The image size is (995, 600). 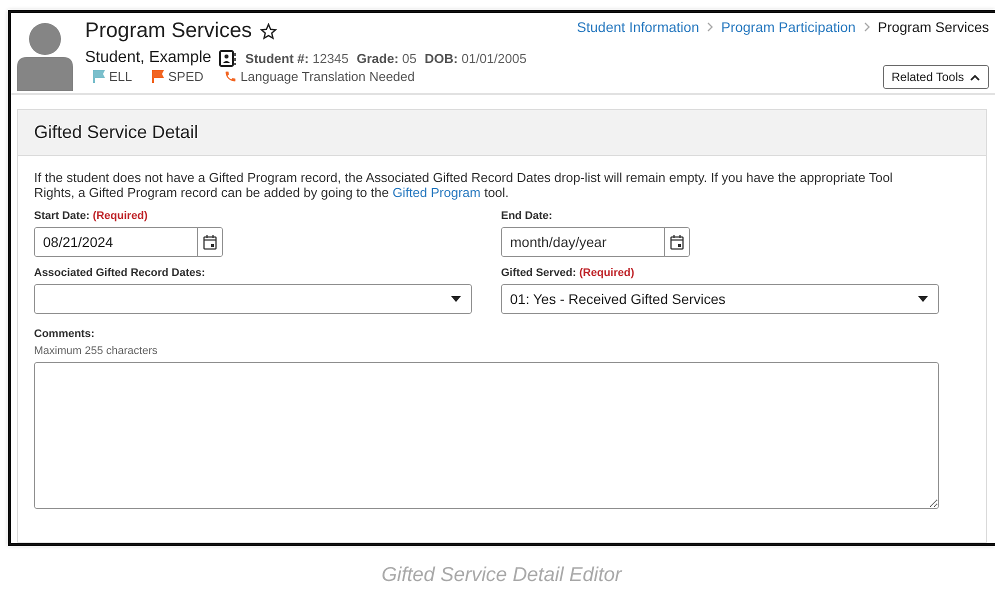 I want to click on student-field: Student #: 12345, so click(x=297, y=58).